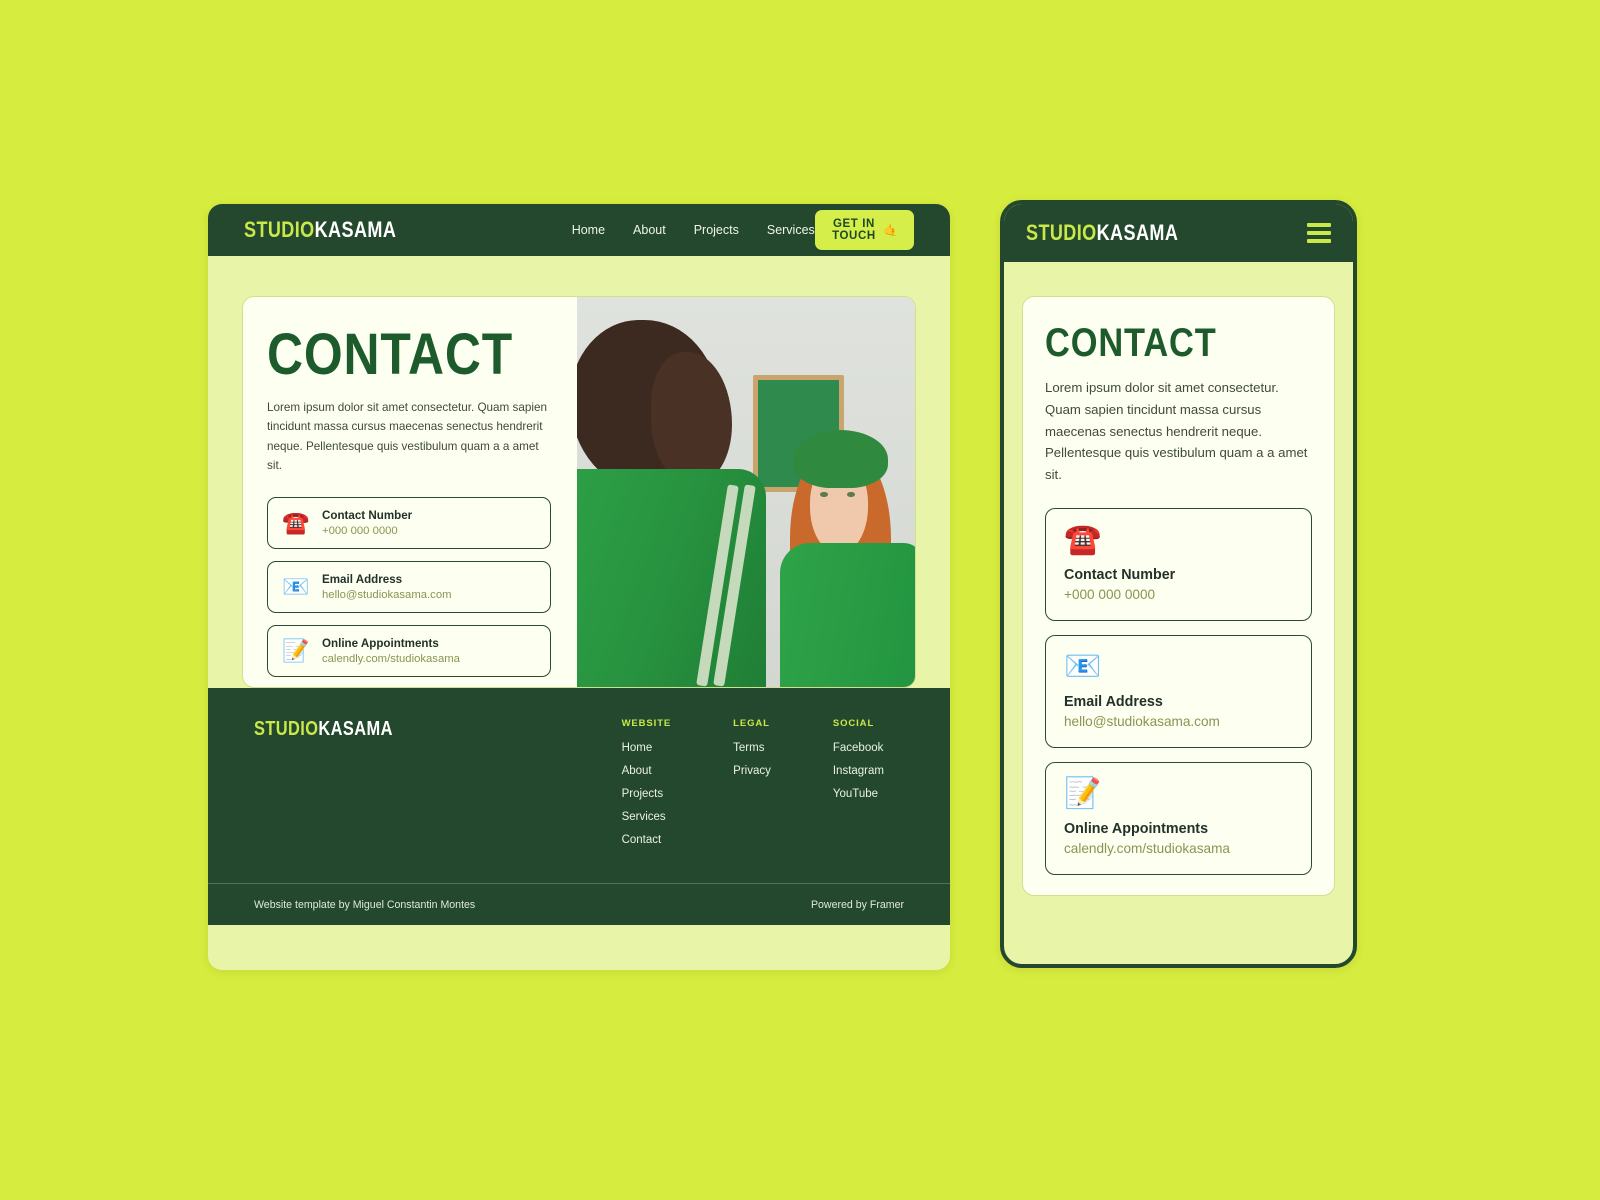 The image size is (1600, 1200). What do you see at coordinates (1137, 232) in the screenshot?
I see `mobile-logo-part-two: KASAMA` at bounding box center [1137, 232].